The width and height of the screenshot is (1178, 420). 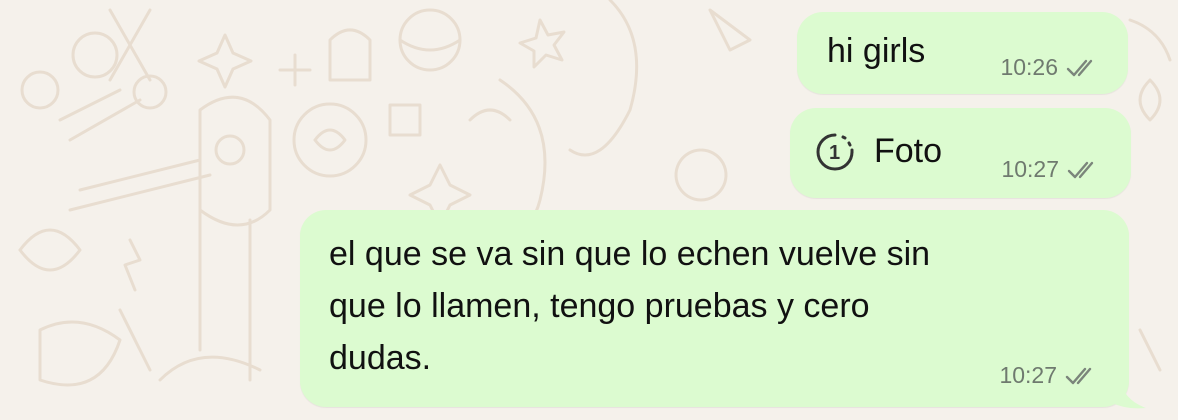 I want to click on message-text: hi girls, so click(x=876, y=51).